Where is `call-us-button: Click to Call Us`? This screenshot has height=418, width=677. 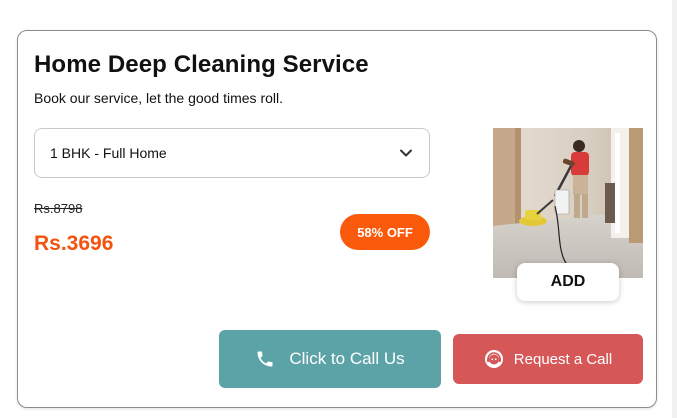
call-us-button: Click to Call Us is located at coordinates (330, 359).